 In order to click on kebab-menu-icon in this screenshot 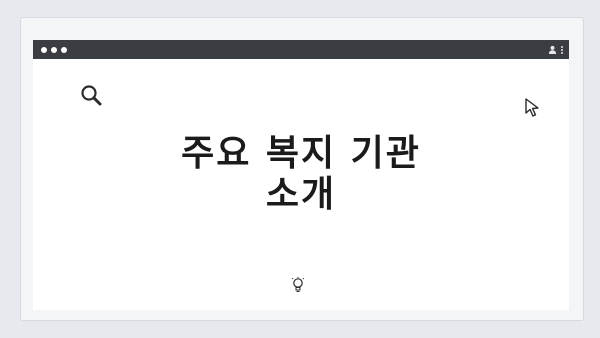, I will do `click(562, 49)`.